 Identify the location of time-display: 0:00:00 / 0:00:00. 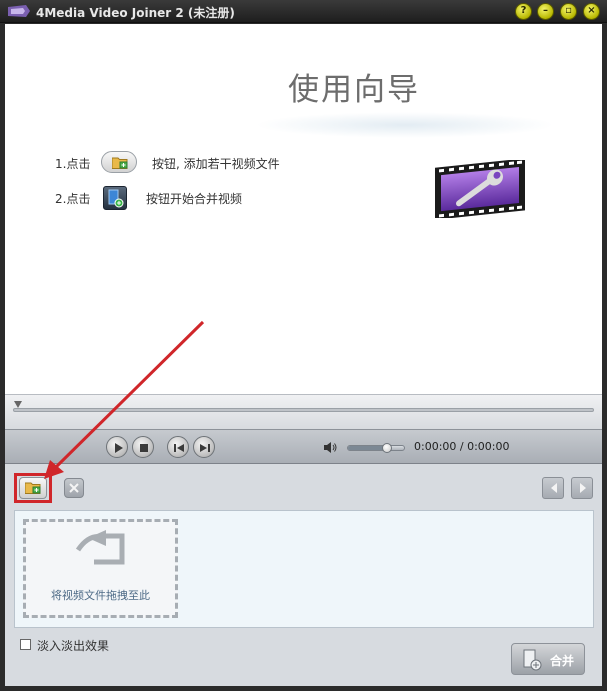
(462, 446).